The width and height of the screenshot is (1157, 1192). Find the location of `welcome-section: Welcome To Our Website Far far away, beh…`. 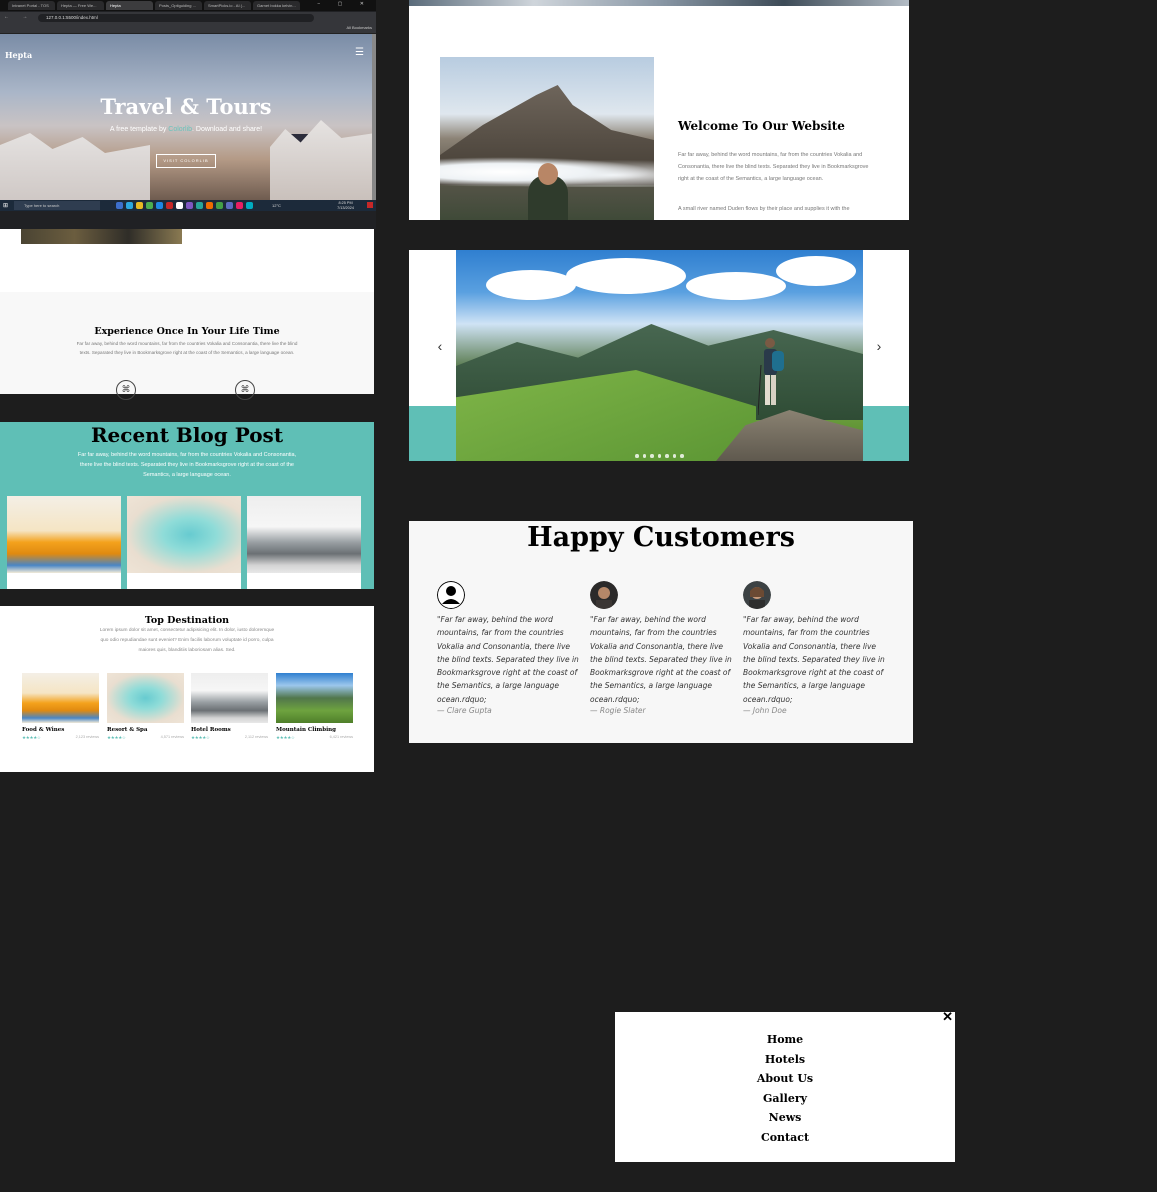

welcome-section: Welcome To Our Website Far far away, beh… is located at coordinates (659, 110).